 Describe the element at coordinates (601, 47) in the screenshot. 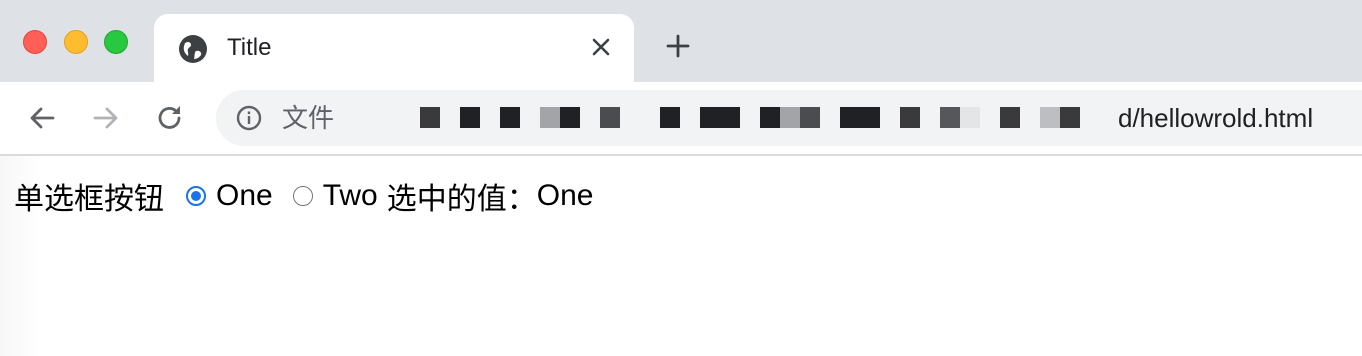

I see `close-icon` at that location.